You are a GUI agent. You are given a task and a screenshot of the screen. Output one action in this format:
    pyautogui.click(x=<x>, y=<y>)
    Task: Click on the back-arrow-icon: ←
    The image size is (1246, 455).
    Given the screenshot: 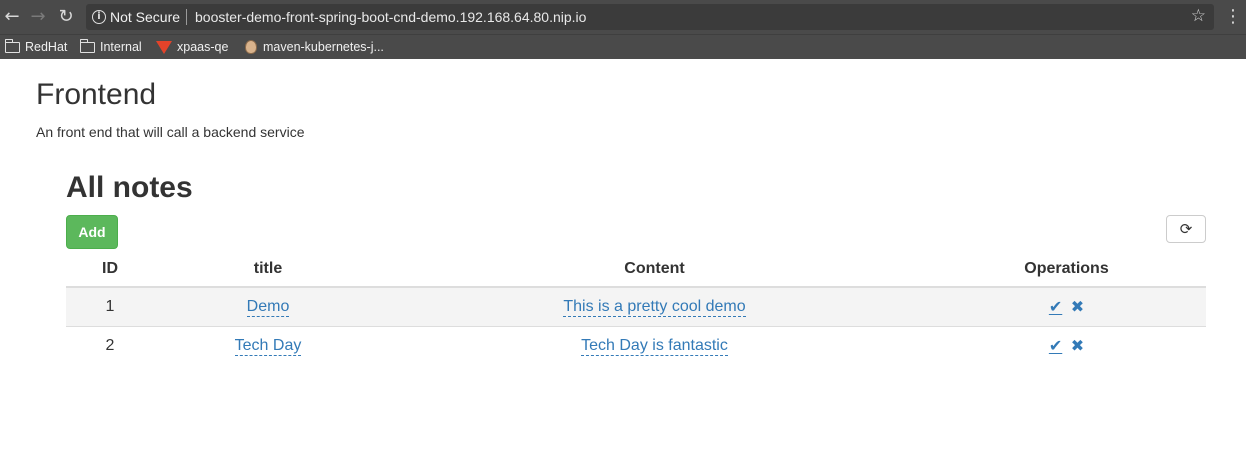 What is the action you would take?
    pyautogui.click(x=12, y=17)
    